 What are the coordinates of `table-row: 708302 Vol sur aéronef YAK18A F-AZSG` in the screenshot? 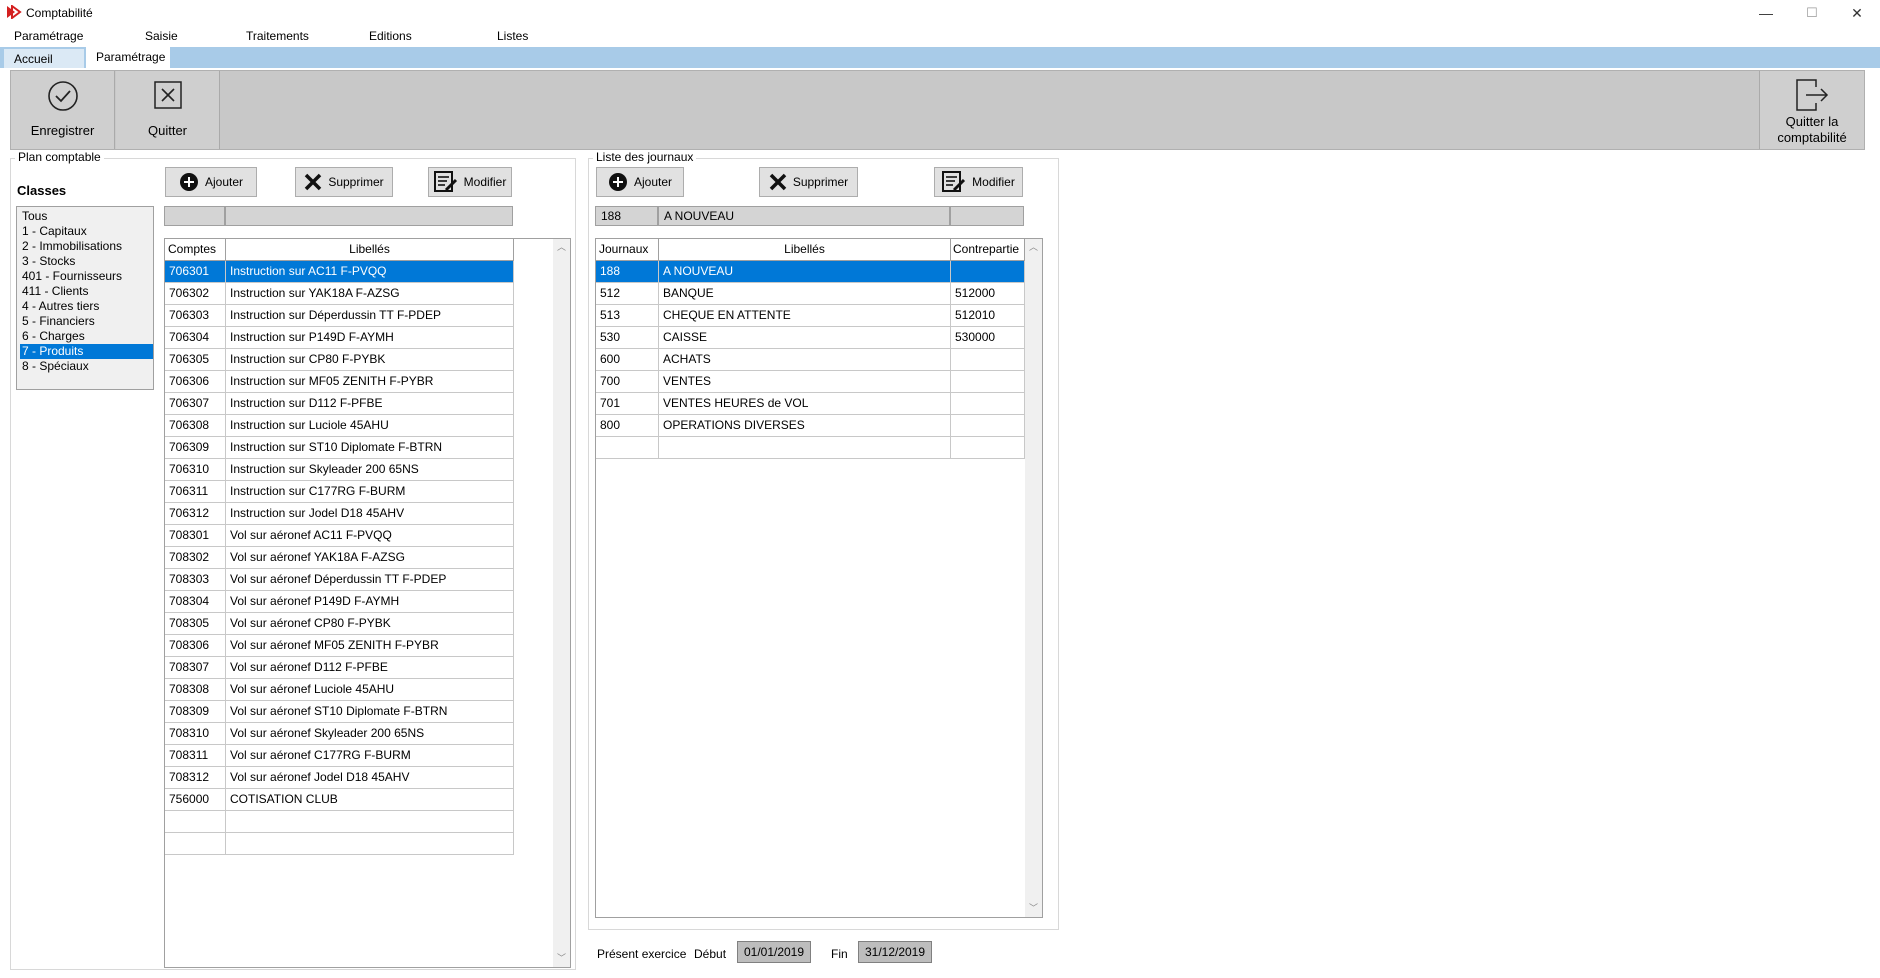 It's located at (339, 558).